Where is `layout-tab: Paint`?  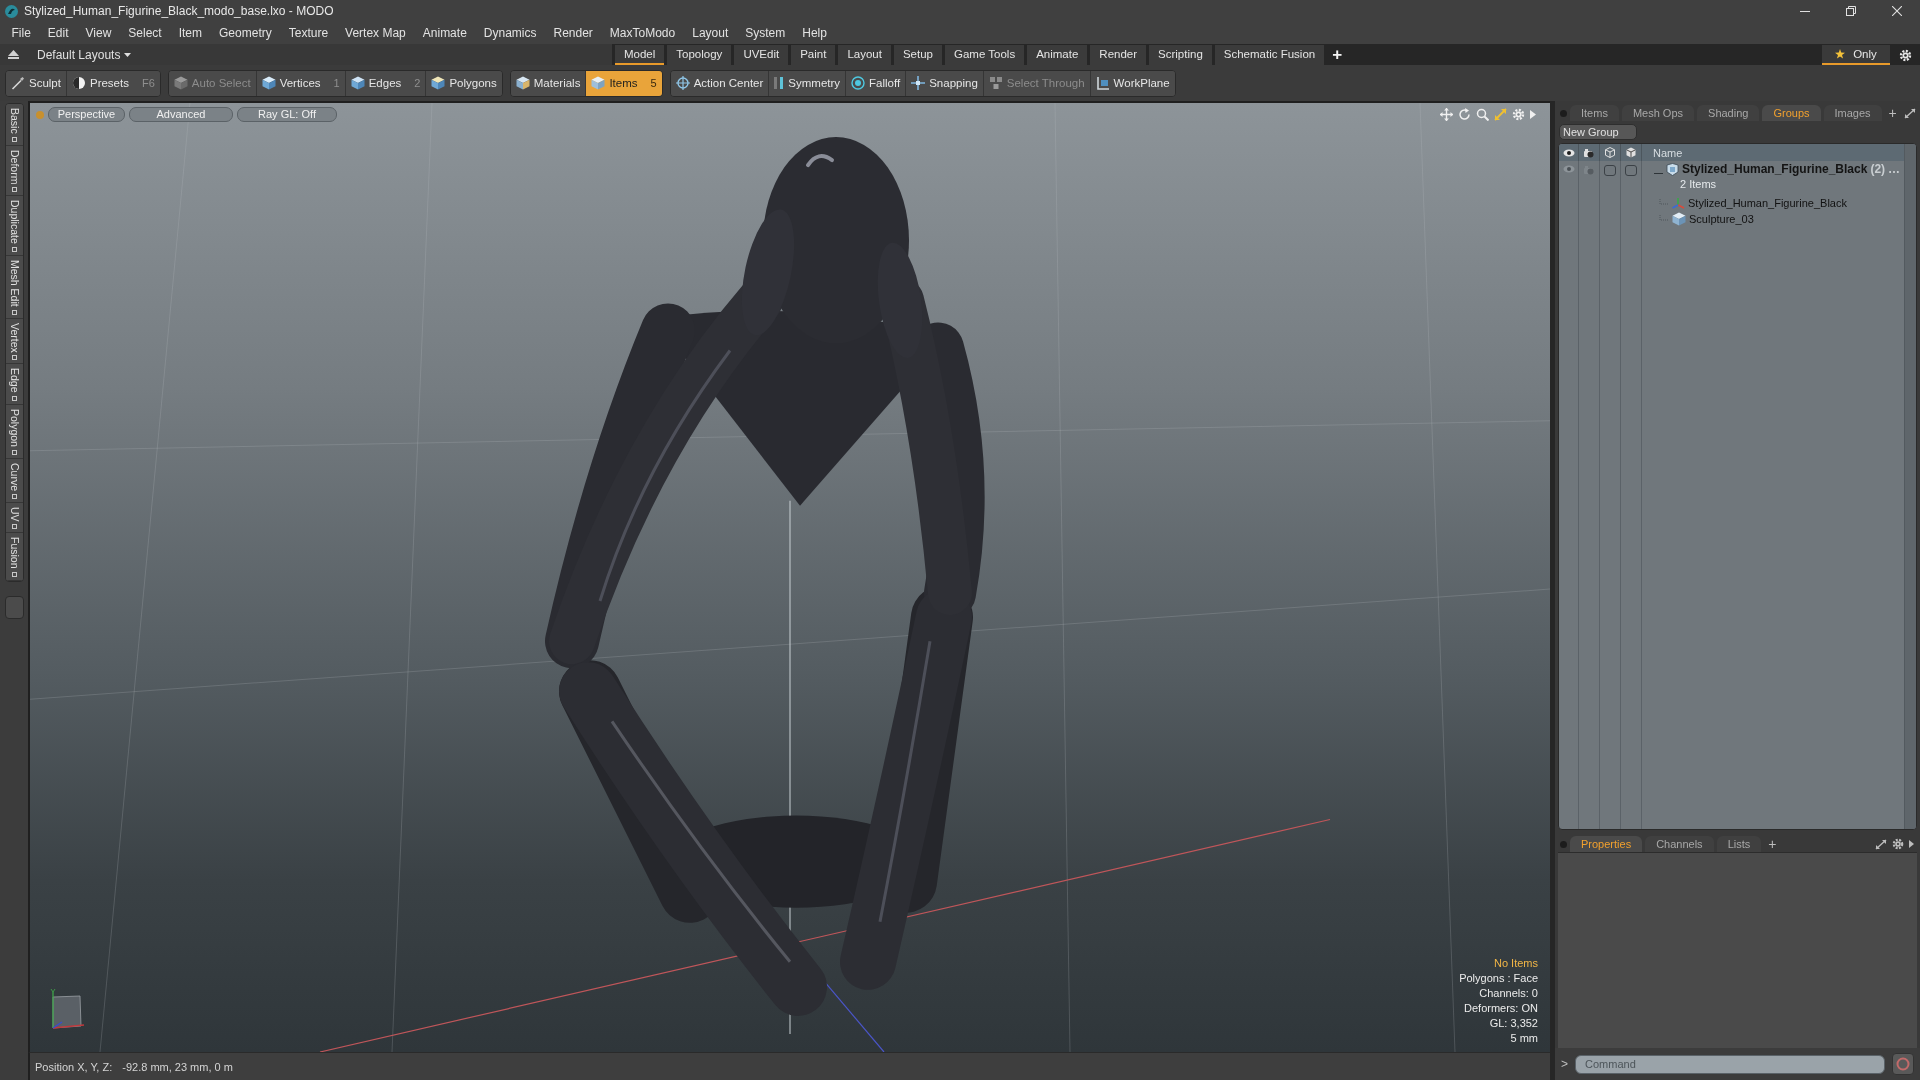 layout-tab: Paint is located at coordinates (813, 55).